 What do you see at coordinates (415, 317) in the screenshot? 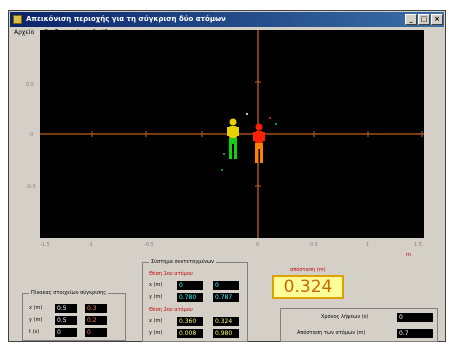
I see `time-input: 0` at bounding box center [415, 317].